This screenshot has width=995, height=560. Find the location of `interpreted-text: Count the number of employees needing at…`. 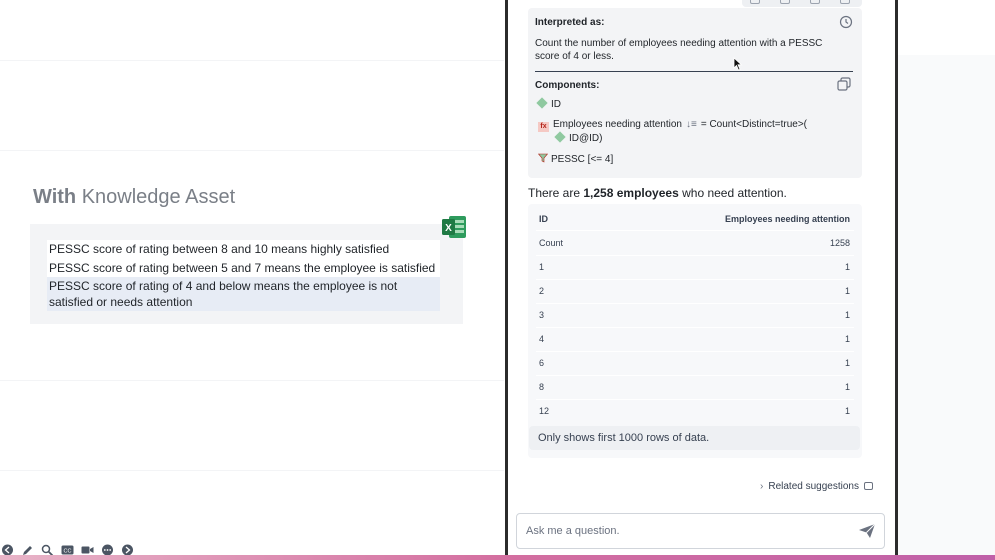

interpreted-text: Count the number of employees needing at… is located at coordinates (679, 50).